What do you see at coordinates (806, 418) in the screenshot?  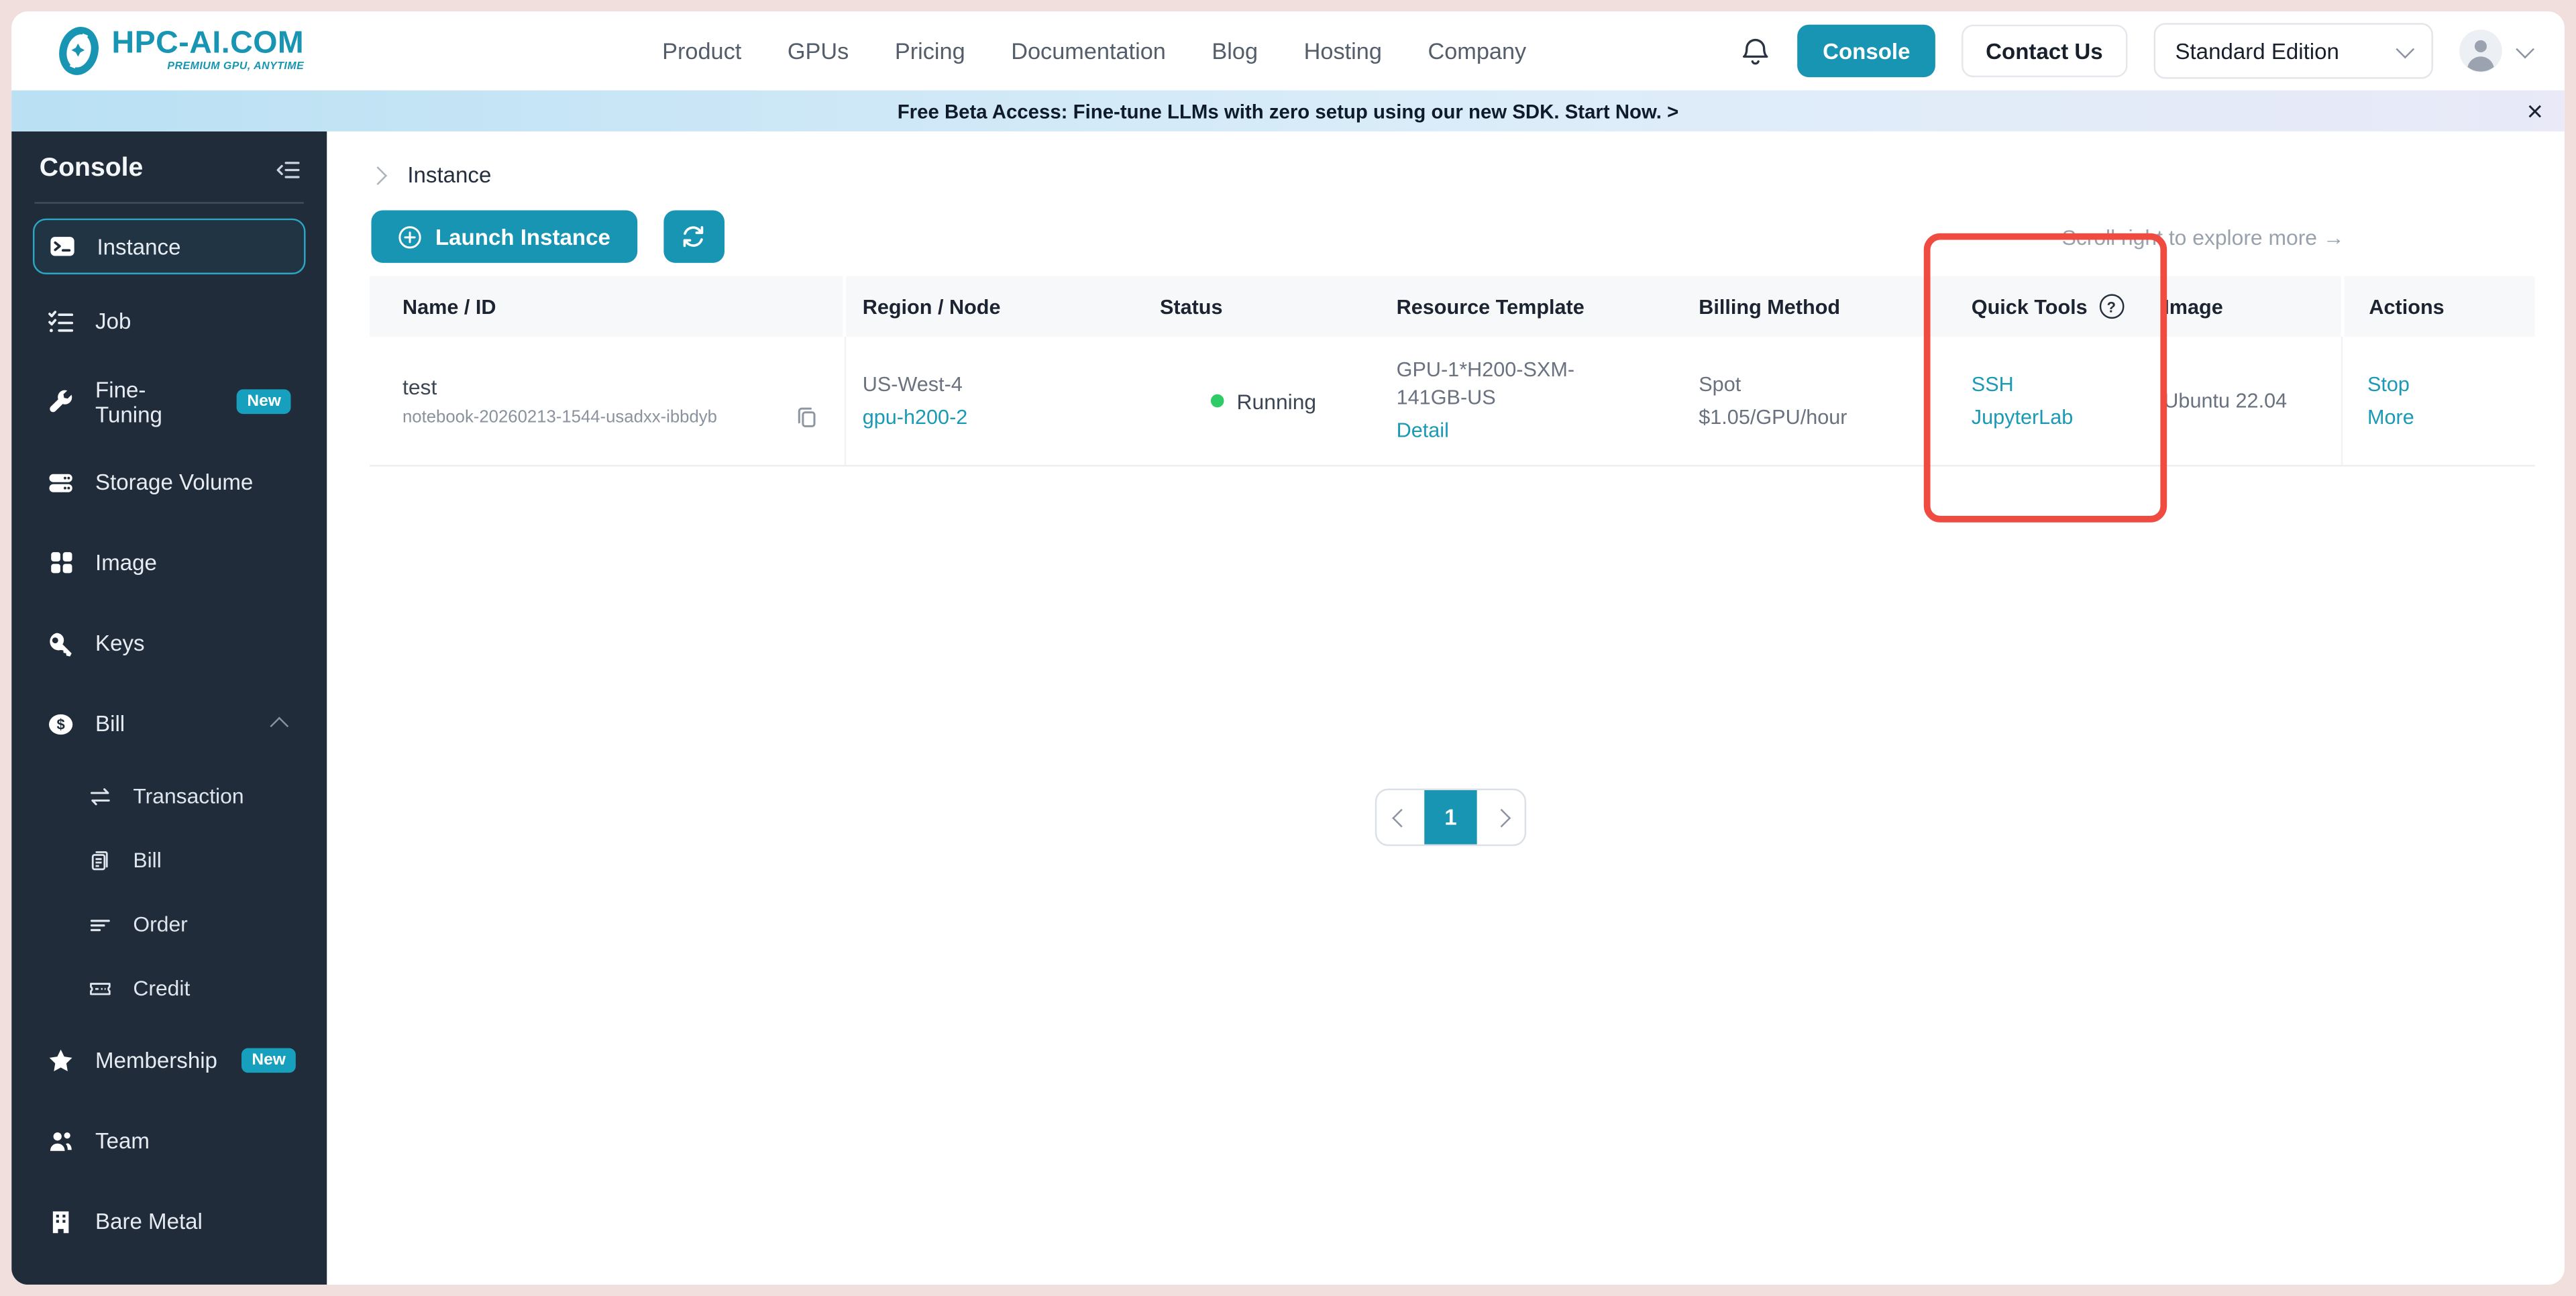 I see `copy-icon` at bounding box center [806, 418].